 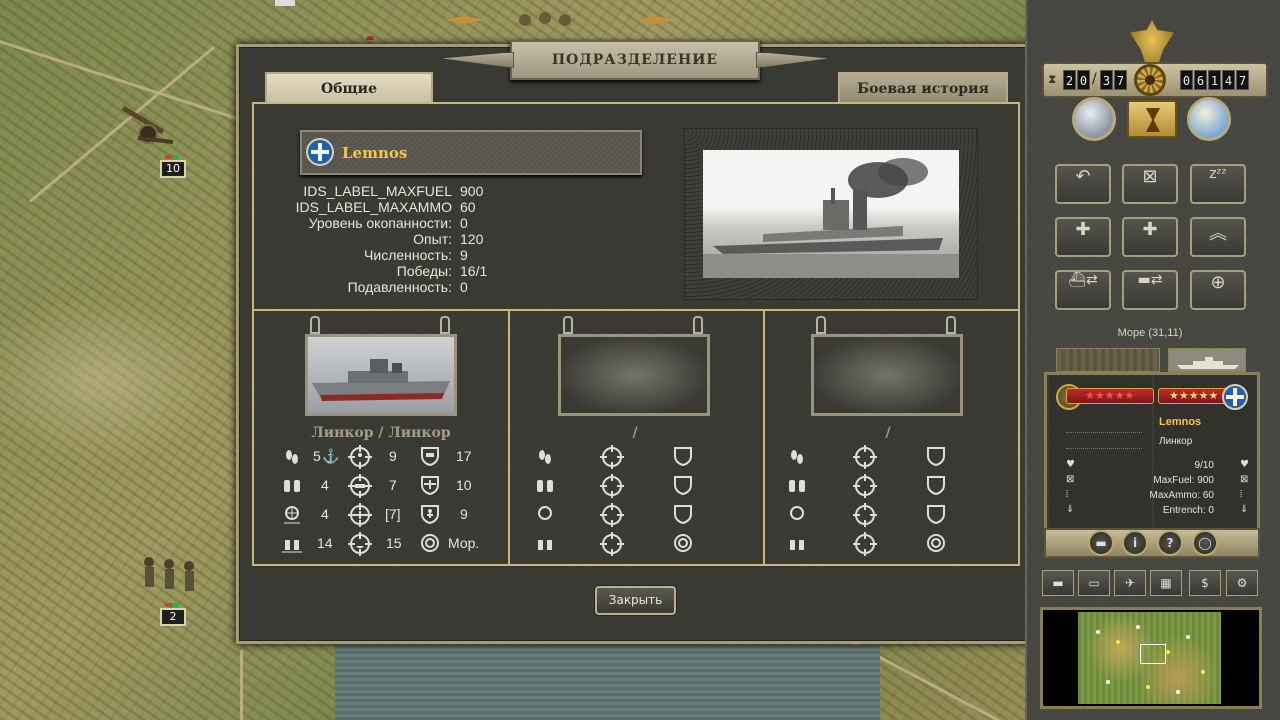 I want to click on hourglass-icon, so click(x=1153, y=120).